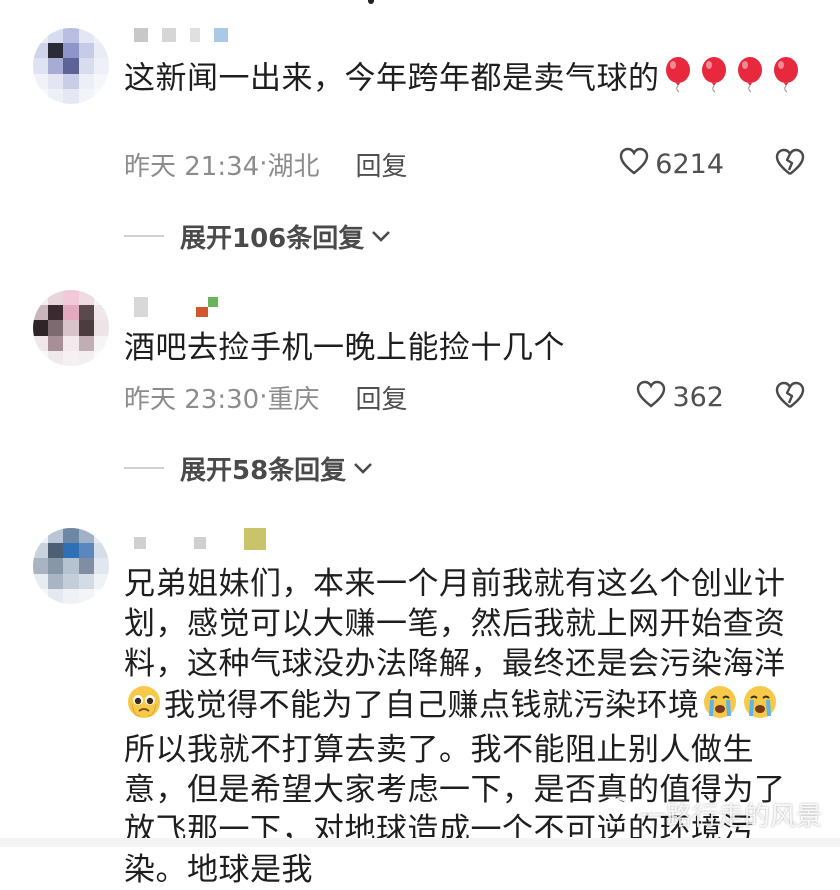 The height and width of the screenshot is (890, 840). What do you see at coordinates (192, 399) in the screenshot?
I see `comment-time: 昨天 23:30` at bounding box center [192, 399].